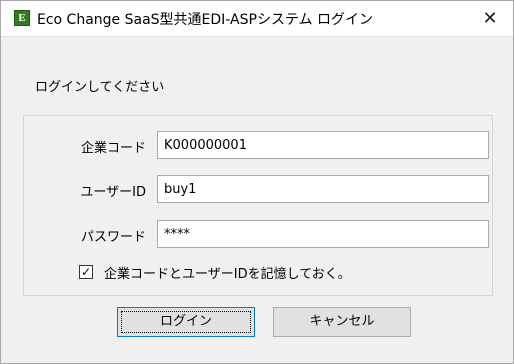 This screenshot has width=514, height=364. I want to click on remember-checkbox: ✓, so click(86, 272).